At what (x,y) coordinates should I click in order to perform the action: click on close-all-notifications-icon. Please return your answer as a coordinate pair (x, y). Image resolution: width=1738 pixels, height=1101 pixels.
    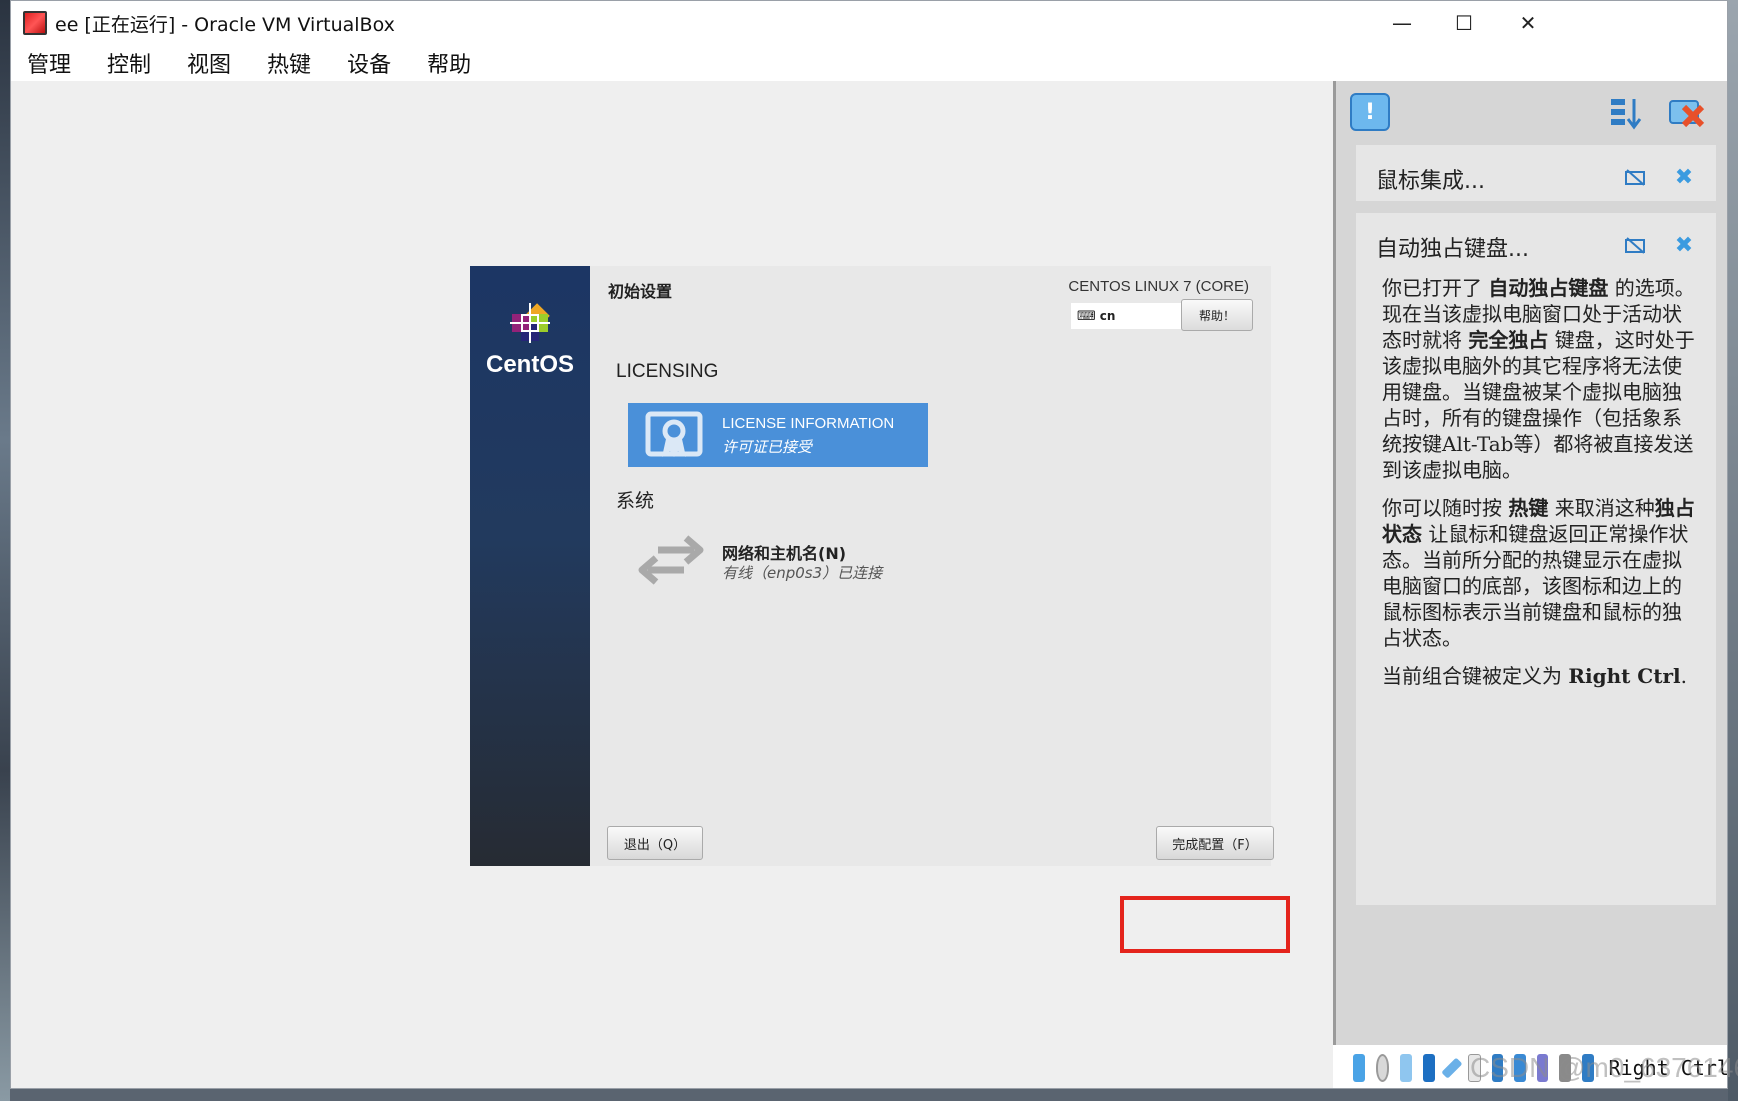
    Looking at the image, I should click on (1686, 113).